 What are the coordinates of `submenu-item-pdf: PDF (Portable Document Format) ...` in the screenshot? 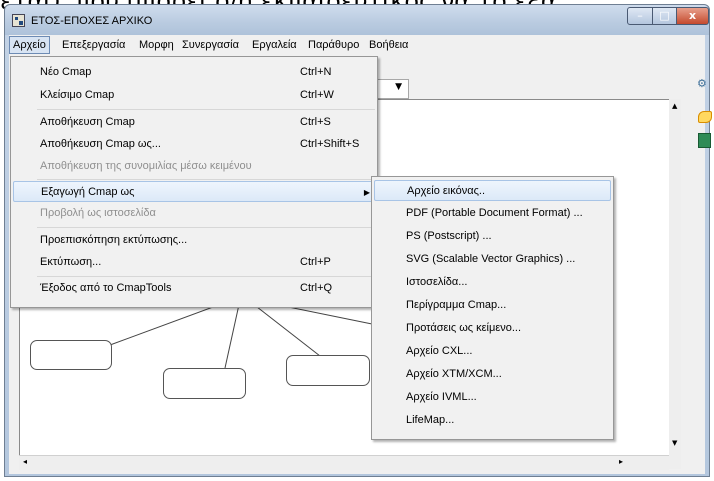 It's located at (492, 213).